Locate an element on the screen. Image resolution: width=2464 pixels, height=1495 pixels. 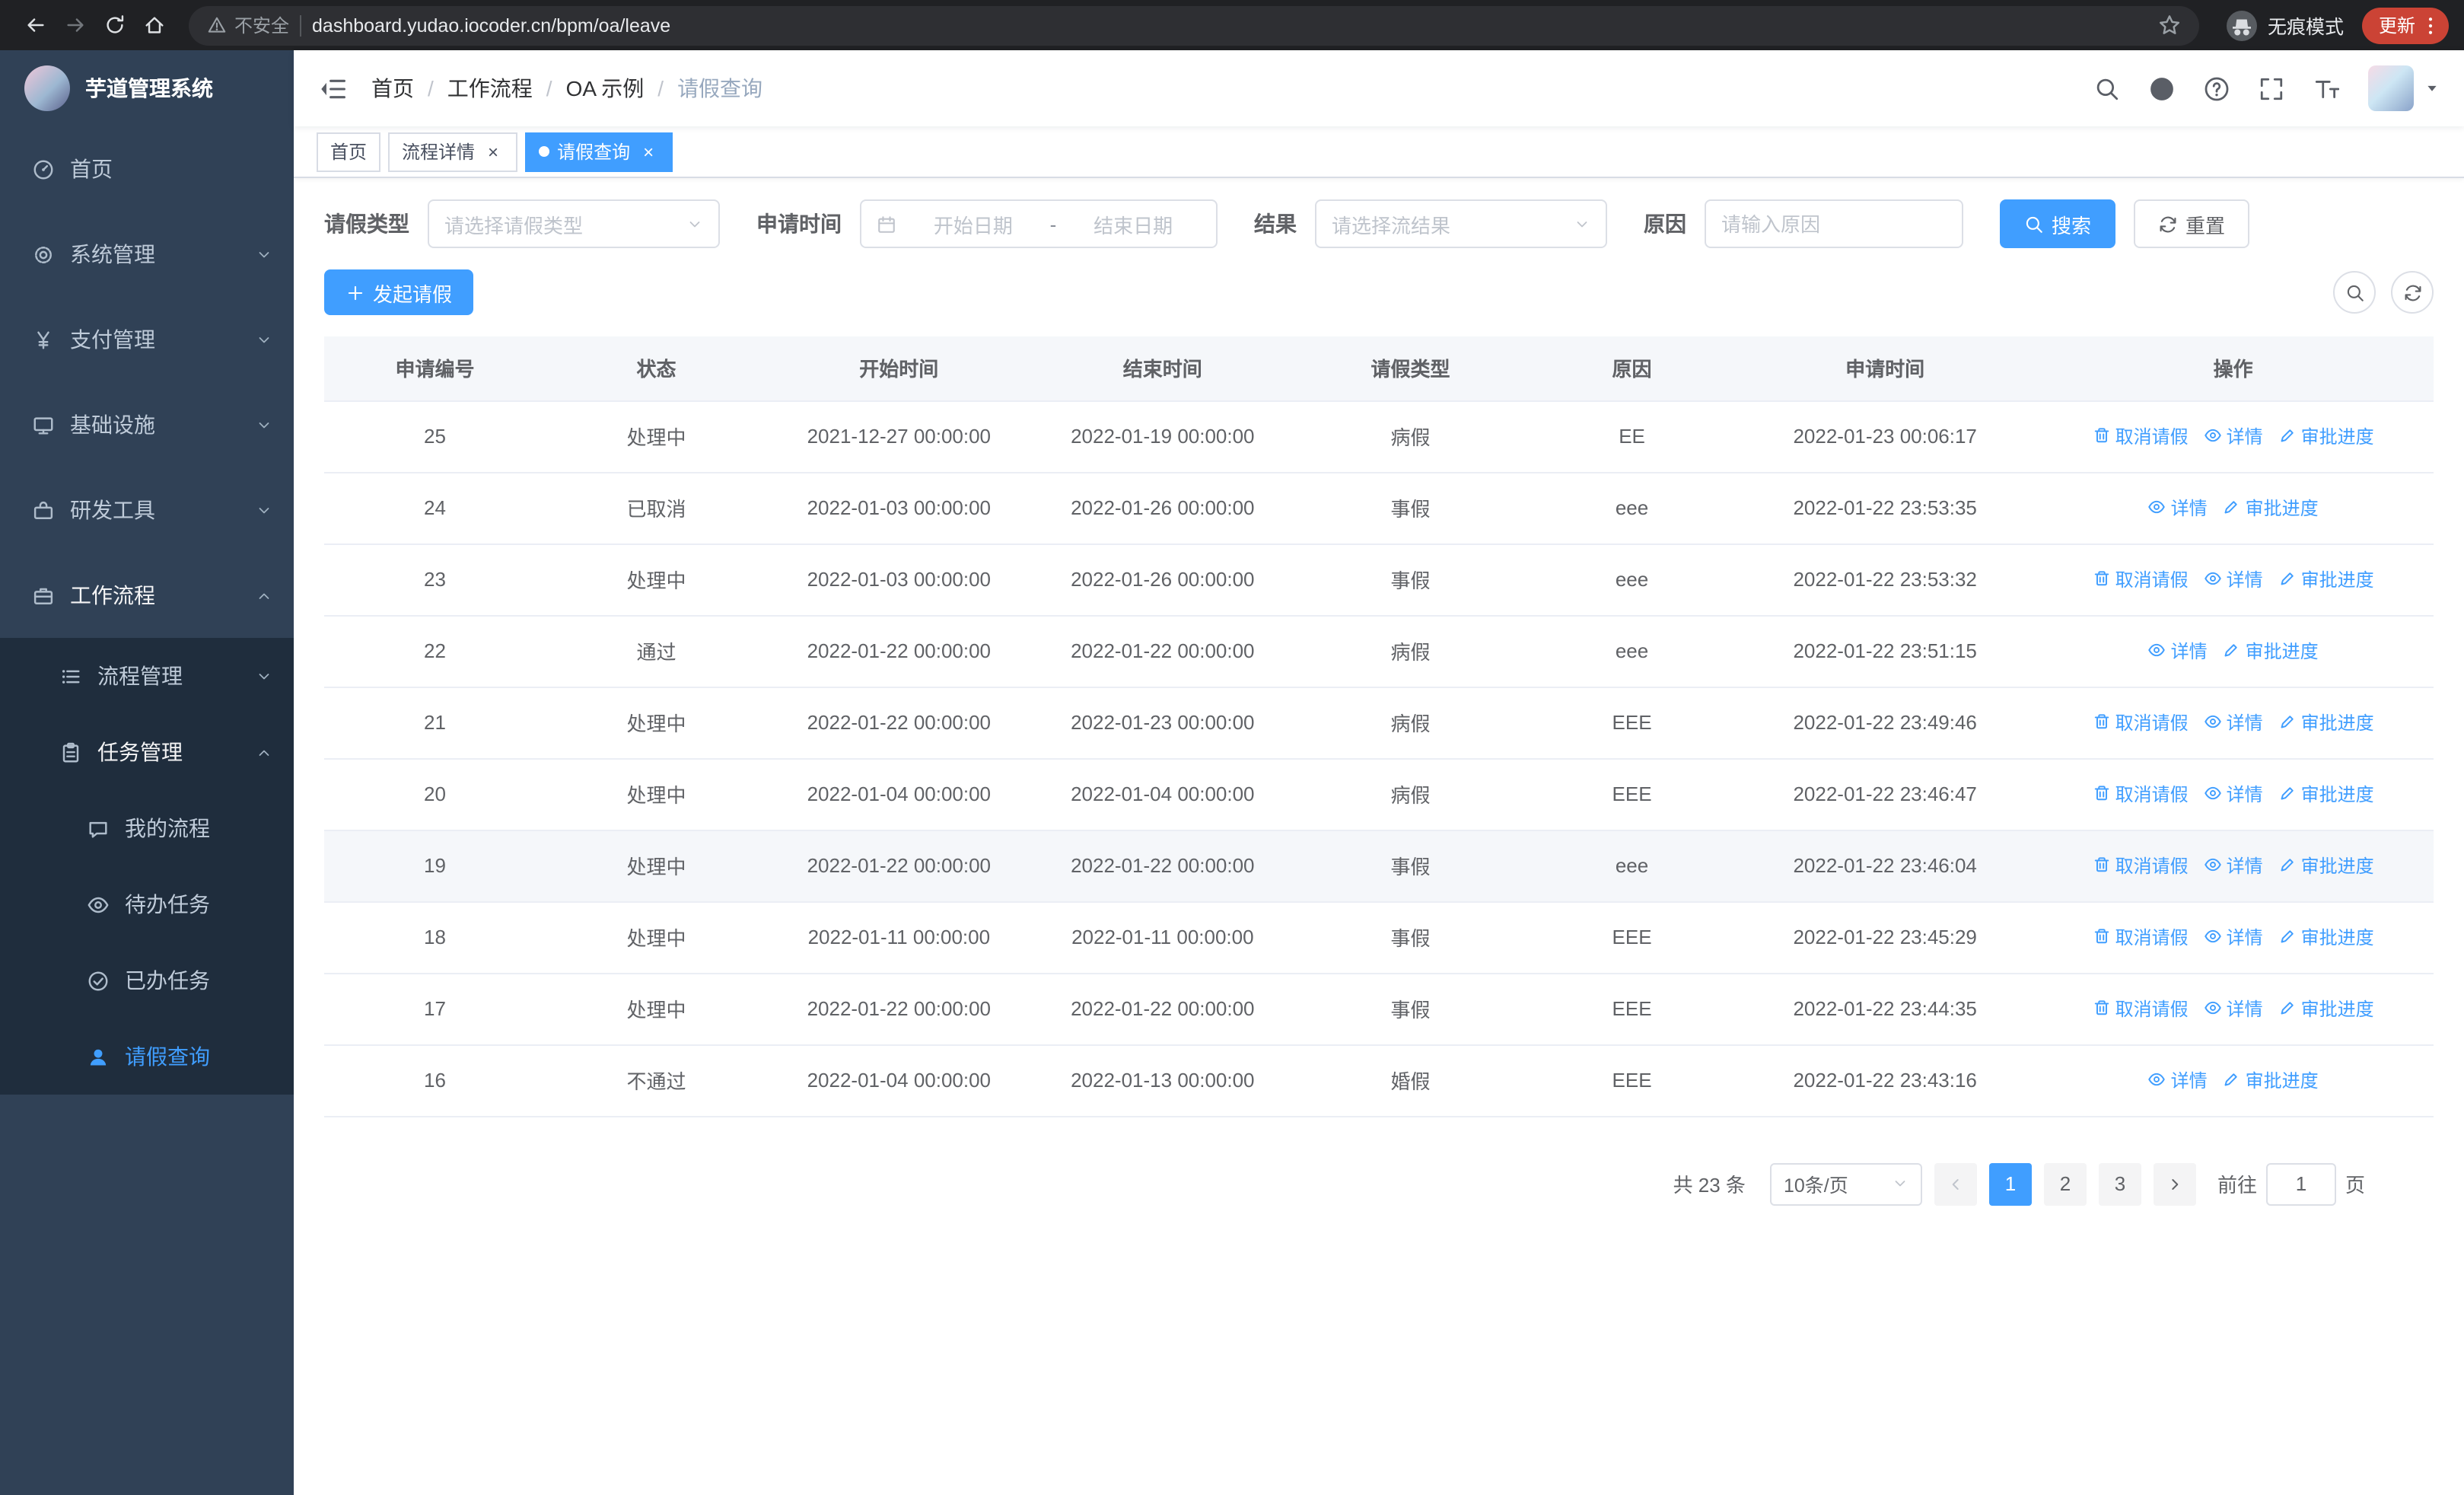
cell-actions: 取消请假 详情 审批进度 is located at coordinates (2233, 937).